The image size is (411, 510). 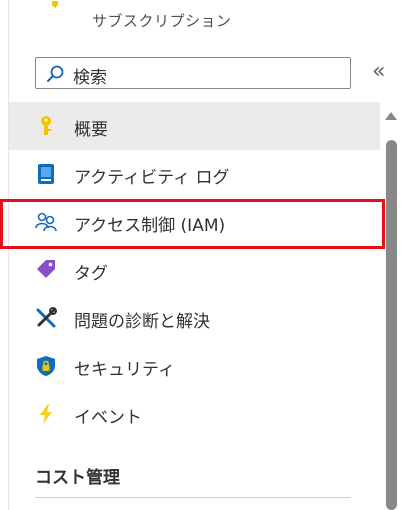 I want to click on nav-item-label: 問題の診断と解決, so click(x=142, y=322).